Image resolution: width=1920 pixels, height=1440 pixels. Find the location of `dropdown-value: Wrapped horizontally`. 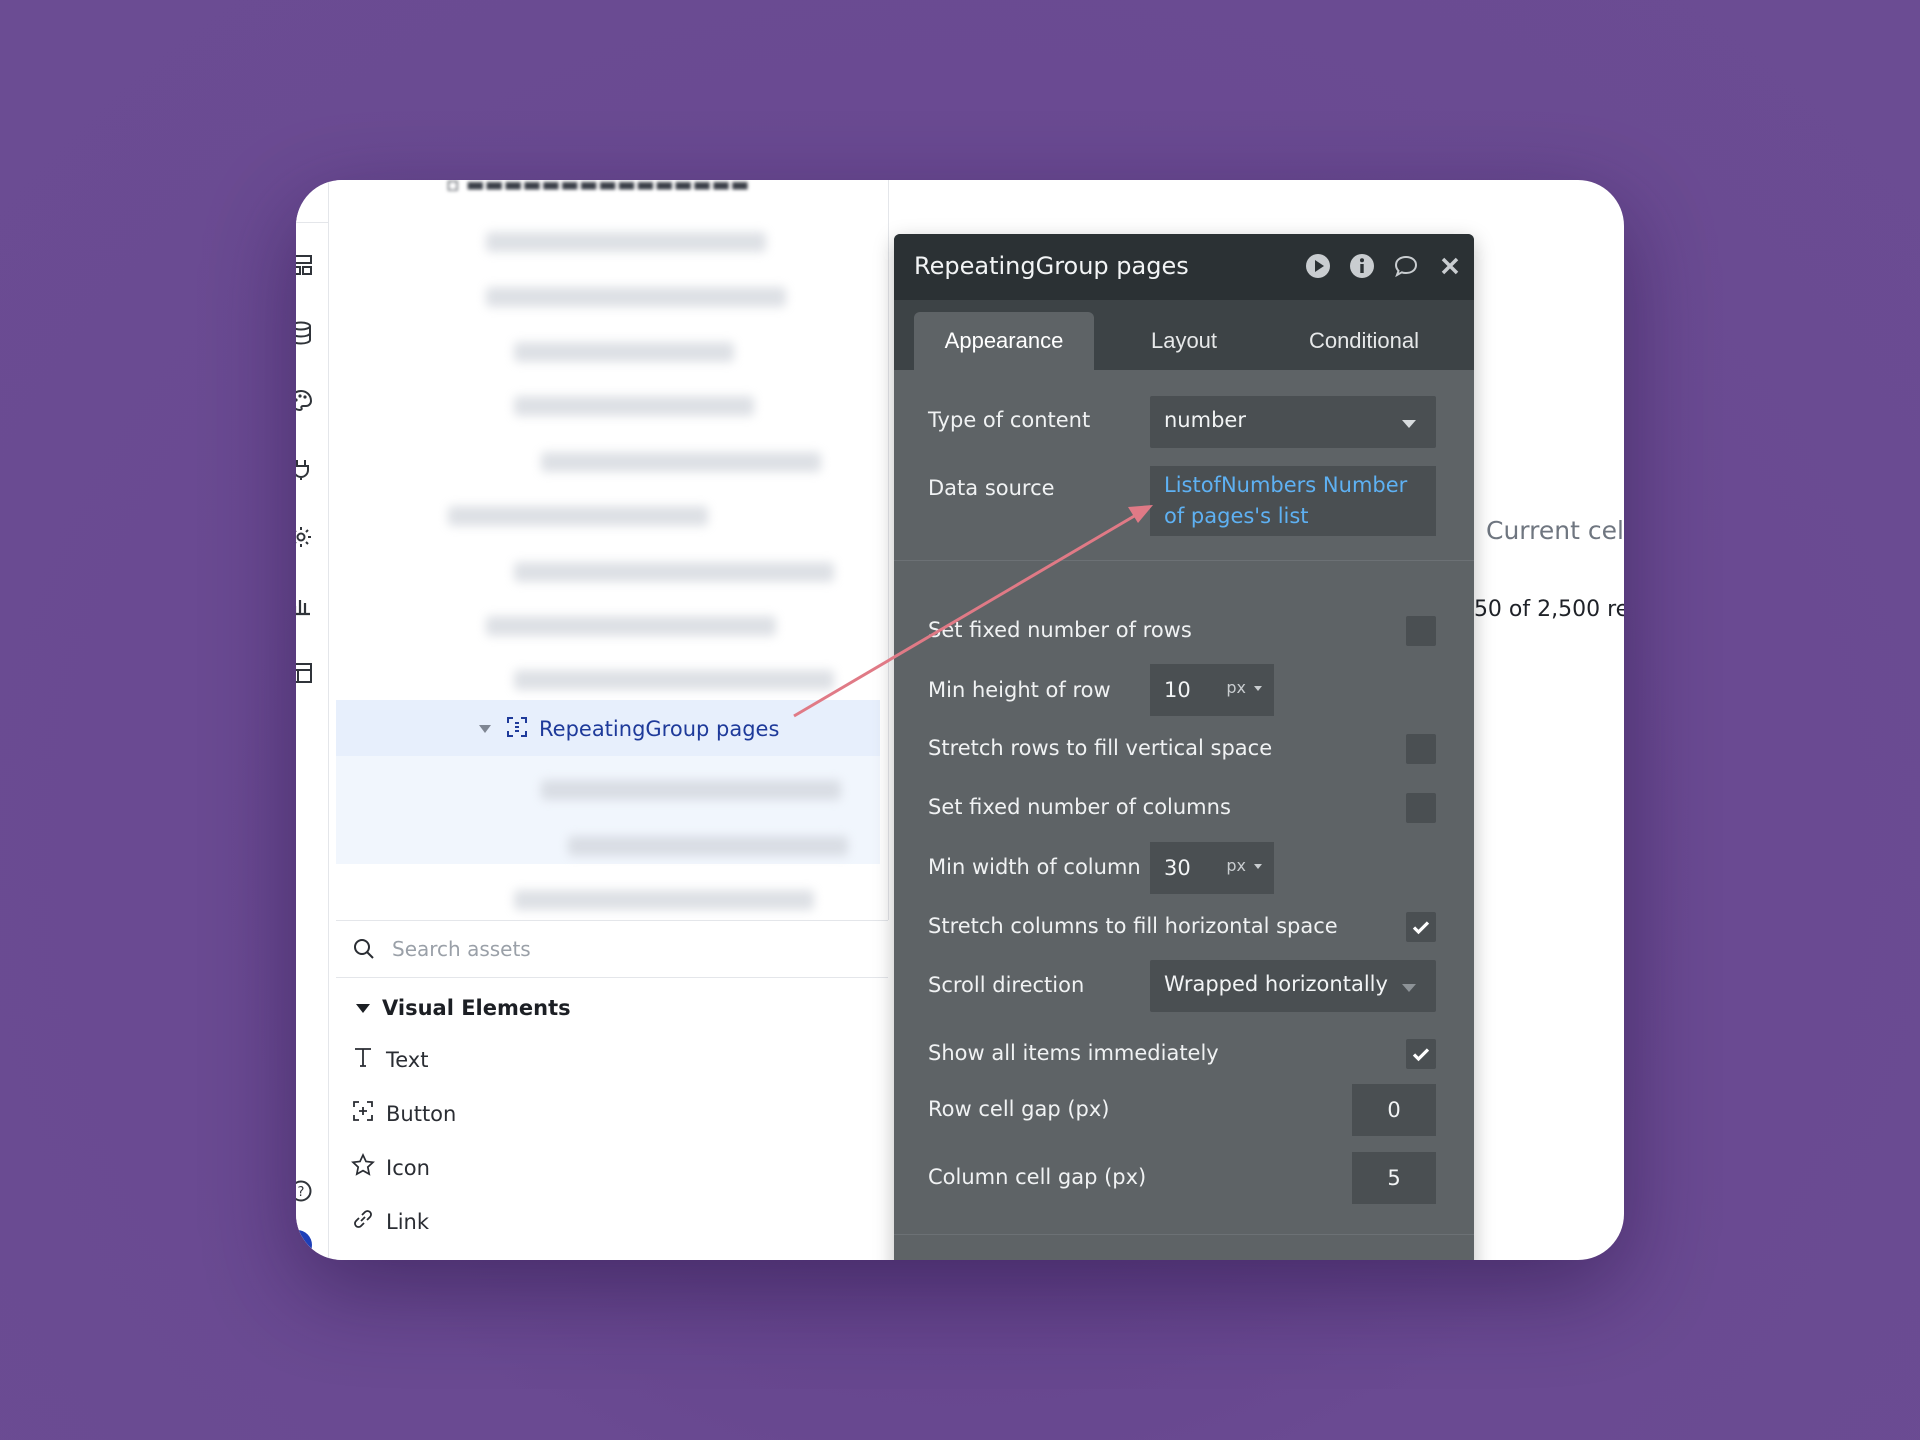

dropdown-value: Wrapped horizontally is located at coordinates (1276, 984).